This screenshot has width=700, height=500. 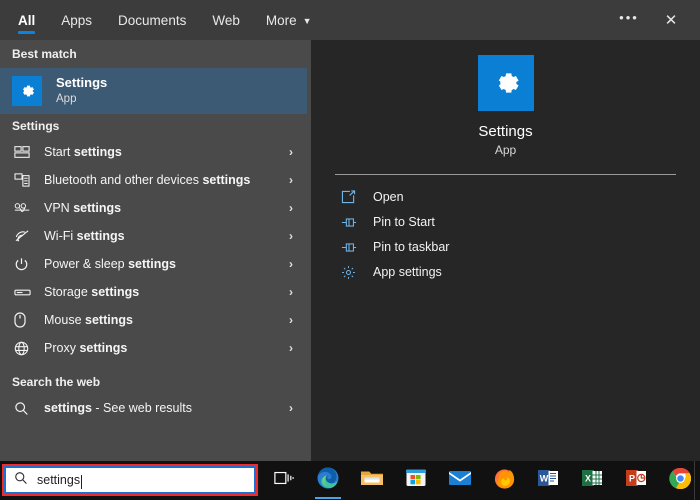 What do you see at coordinates (505, 197) in the screenshot?
I see `action-open: Open` at bounding box center [505, 197].